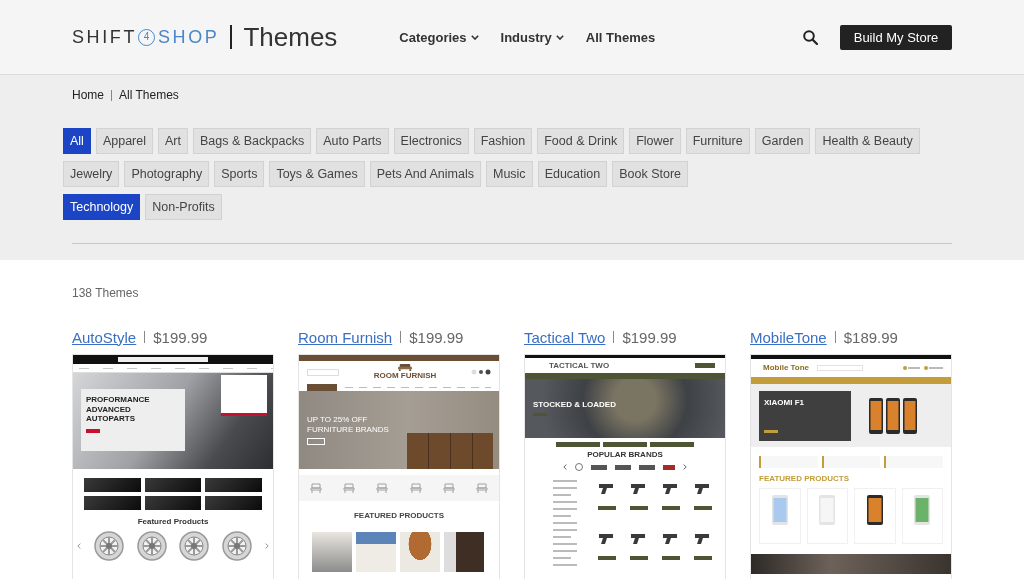 This screenshot has height=579, width=1024. Describe the element at coordinates (105, 293) in the screenshot. I see `results-count: 138 Themes` at that location.